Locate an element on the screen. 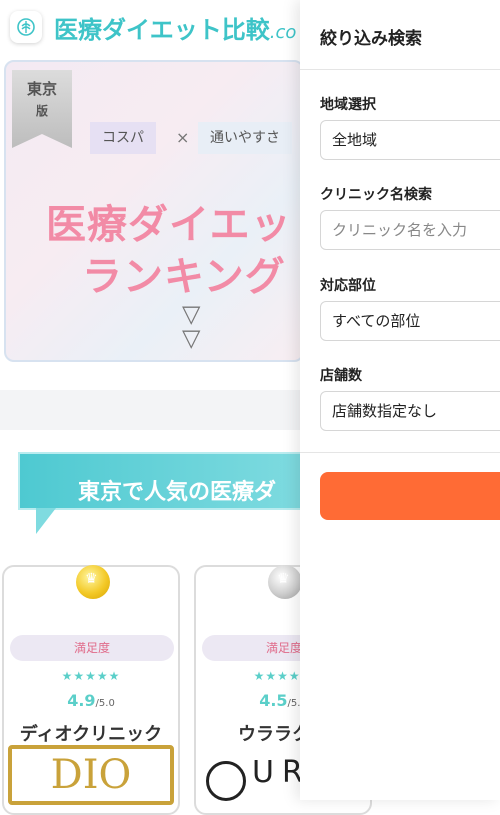 This screenshot has height=815, width=500. store-count-label: 店舗数 is located at coordinates (341, 376).